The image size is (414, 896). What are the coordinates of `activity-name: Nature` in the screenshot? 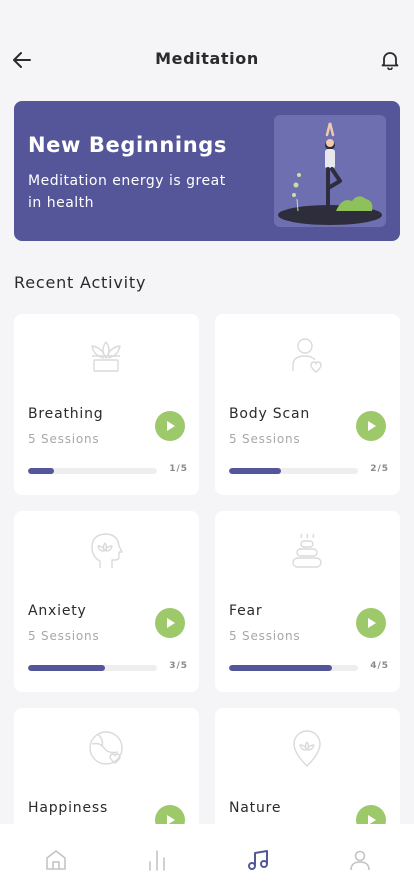 It's located at (255, 808).